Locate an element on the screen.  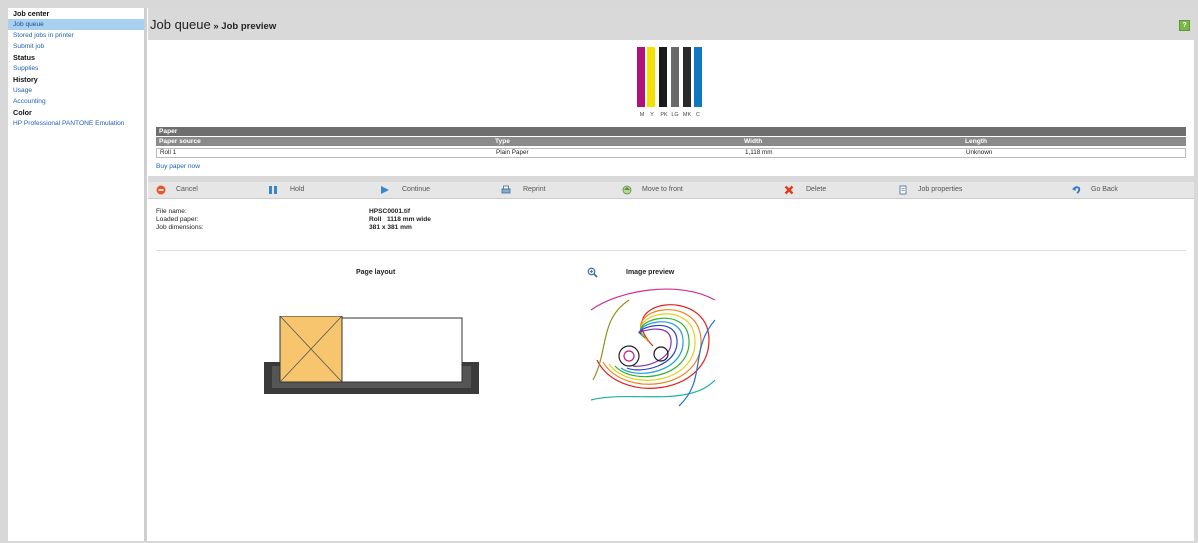
delete-button: Delete is located at coordinates (839, 190).